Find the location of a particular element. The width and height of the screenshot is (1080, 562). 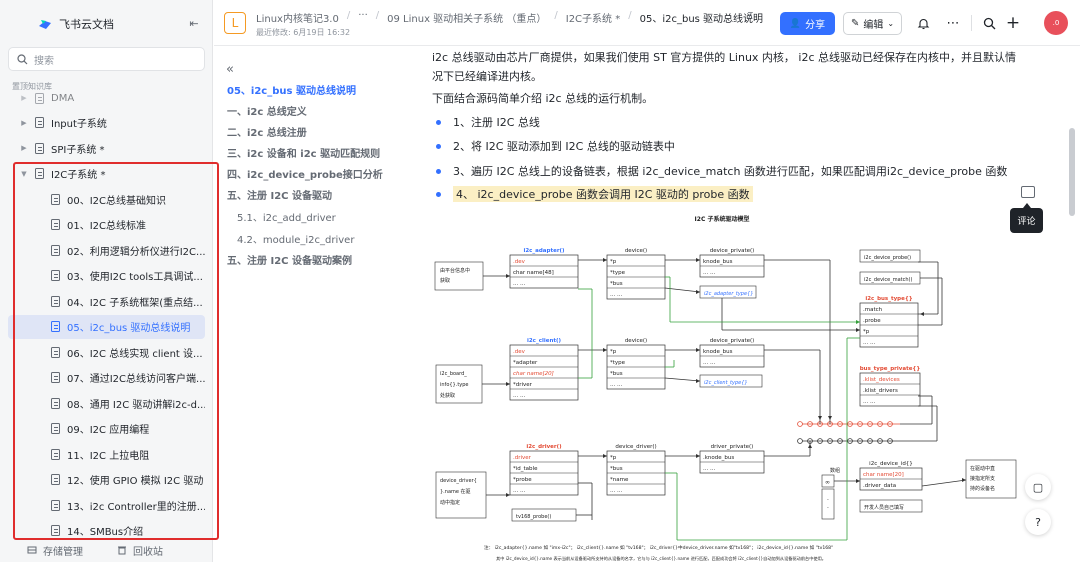

list-item: 1、注册 I2C 总线 is located at coordinates (486, 122).